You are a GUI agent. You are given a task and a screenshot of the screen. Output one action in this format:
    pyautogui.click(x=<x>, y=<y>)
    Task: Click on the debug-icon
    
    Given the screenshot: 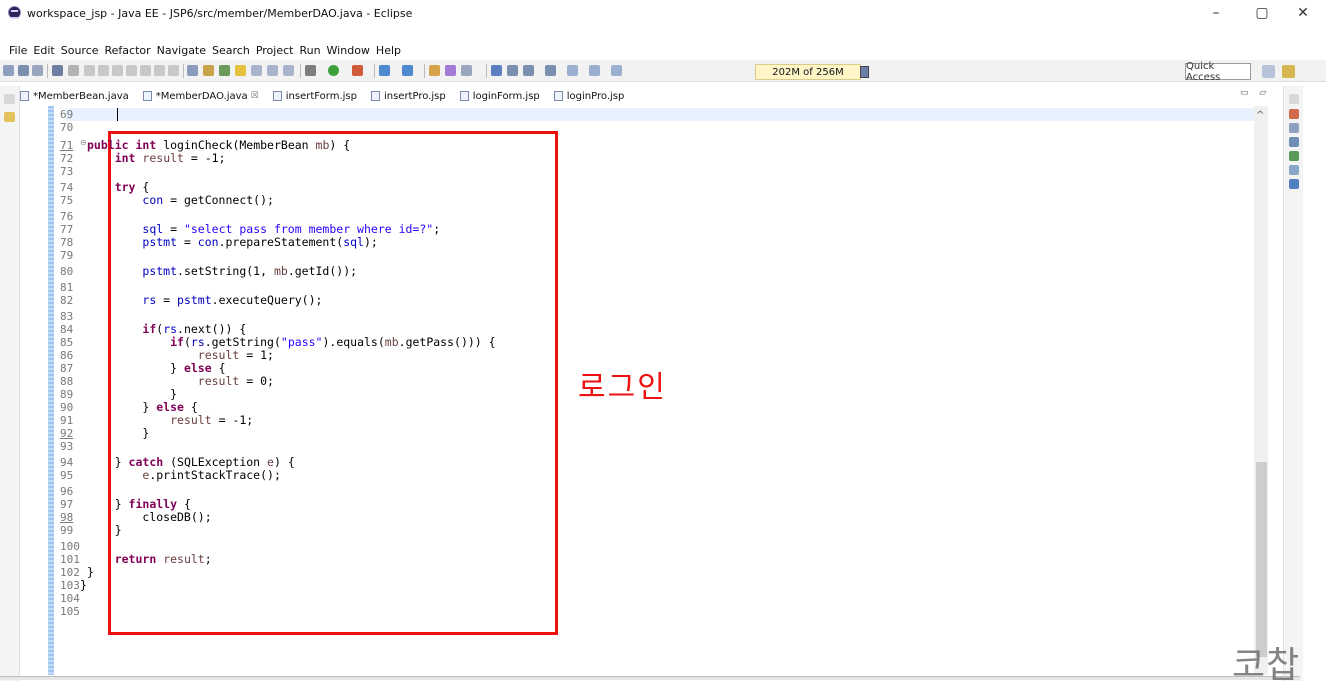 What is the action you would take?
    pyautogui.click(x=310, y=70)
    